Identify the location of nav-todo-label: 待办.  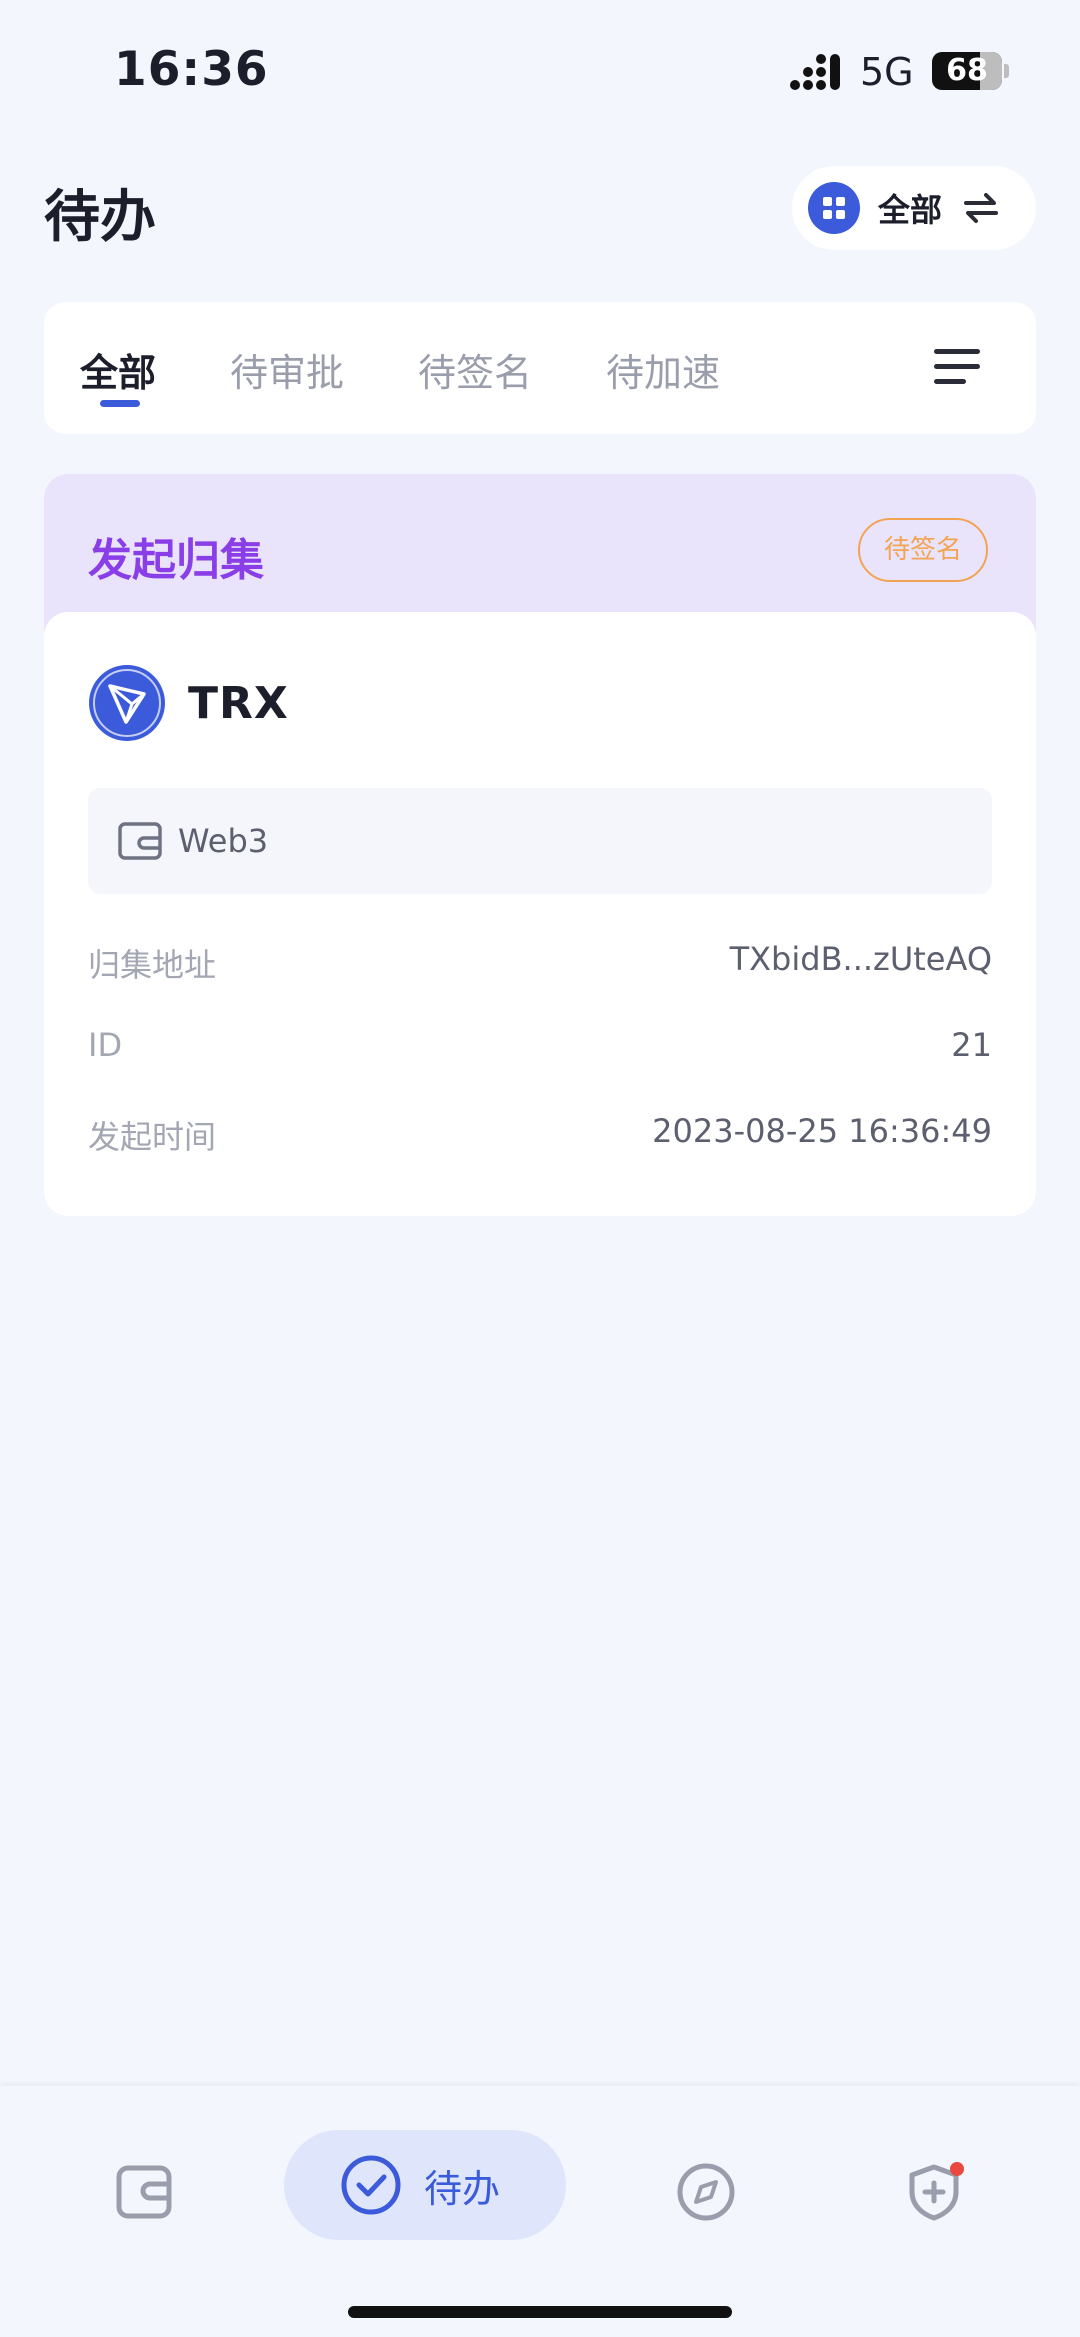
(462, 2188).